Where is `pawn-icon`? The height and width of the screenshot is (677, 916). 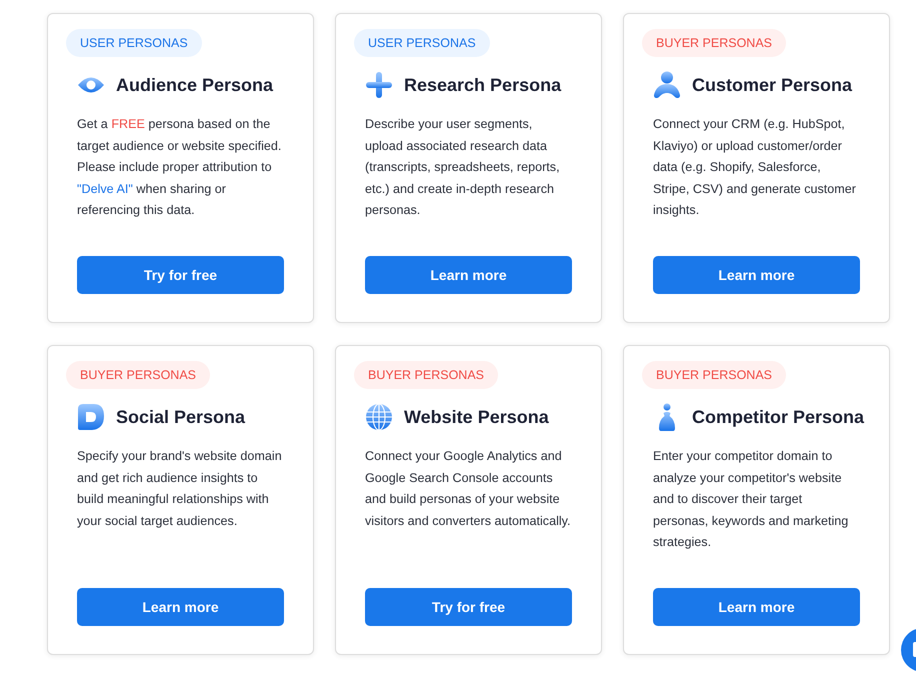 pawn-icon is located at coordinates (667, 417).